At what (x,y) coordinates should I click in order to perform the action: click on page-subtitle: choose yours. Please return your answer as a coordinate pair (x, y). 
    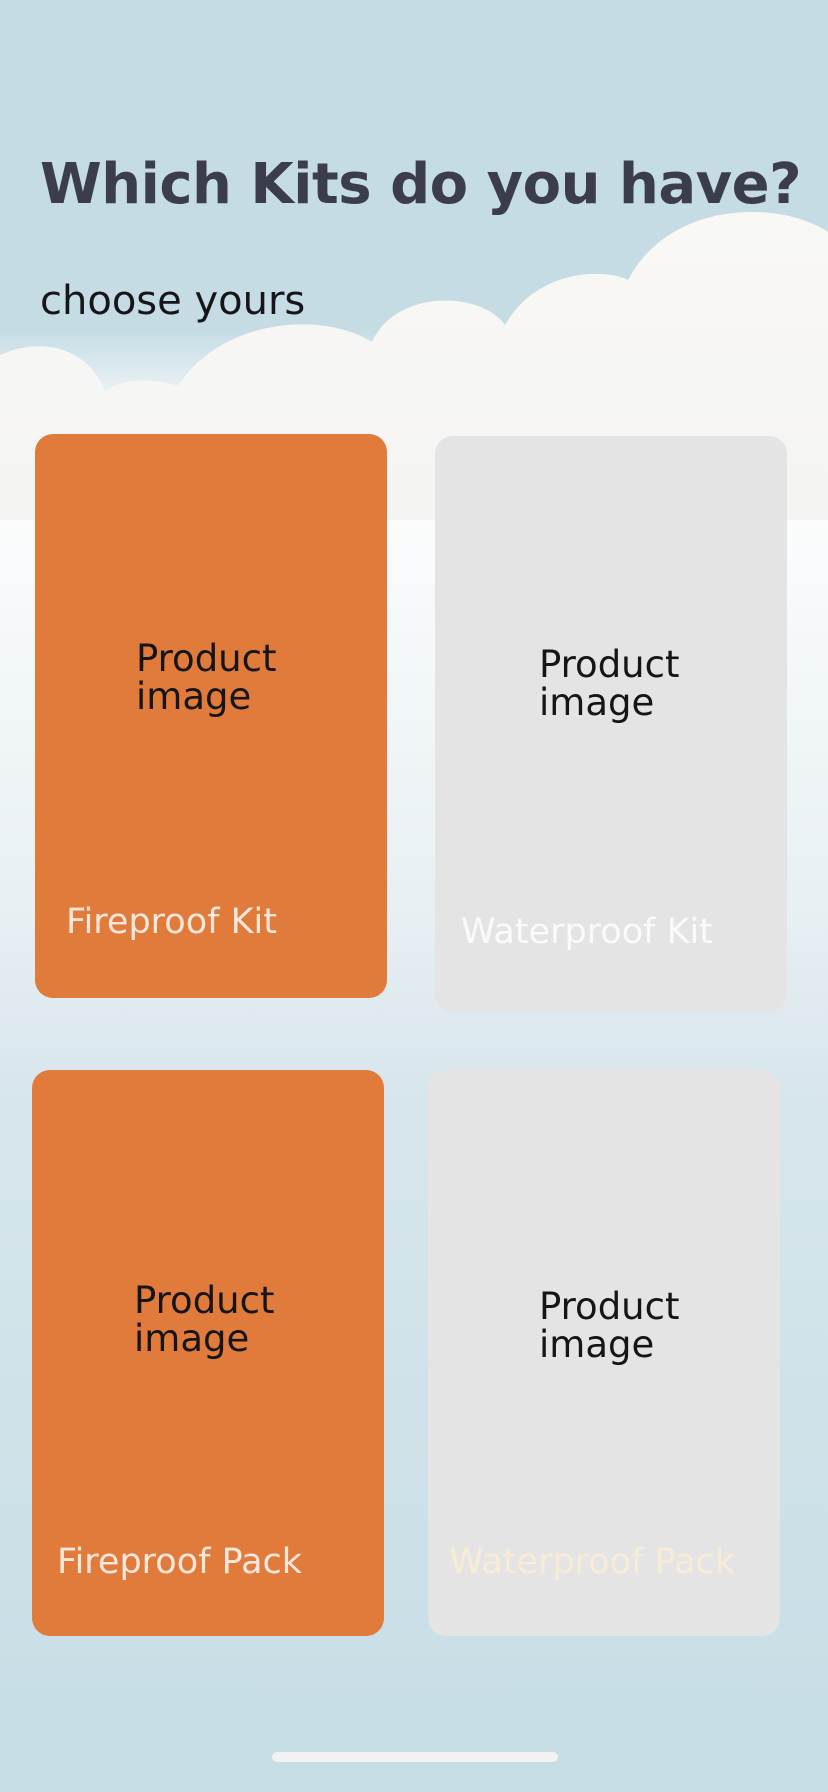
    Looking at the image, I should click on (173, 301).